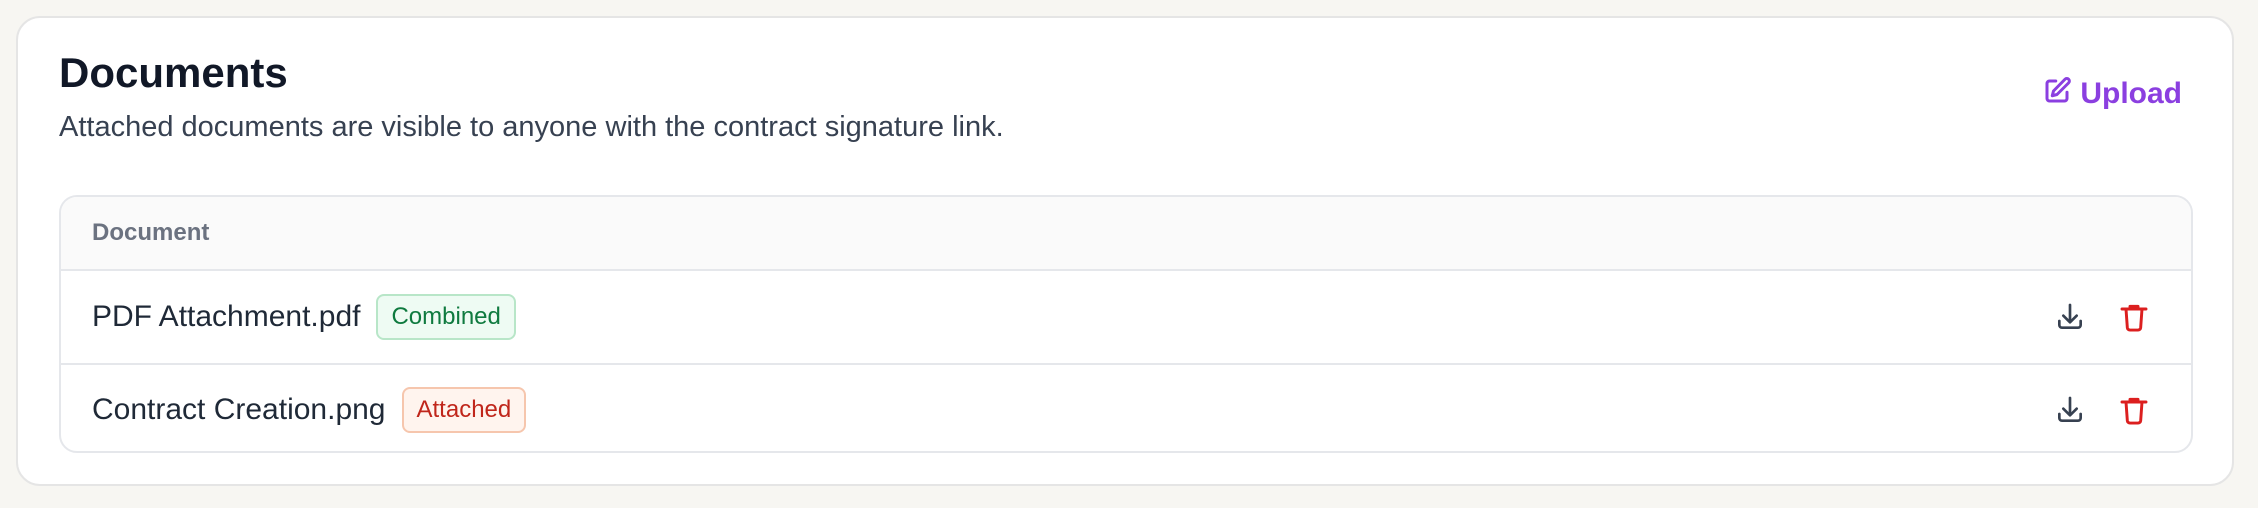 The width and height of the screenshot is (2258, 508). I want to click on upload-button: Upload, so click(2112, 94).